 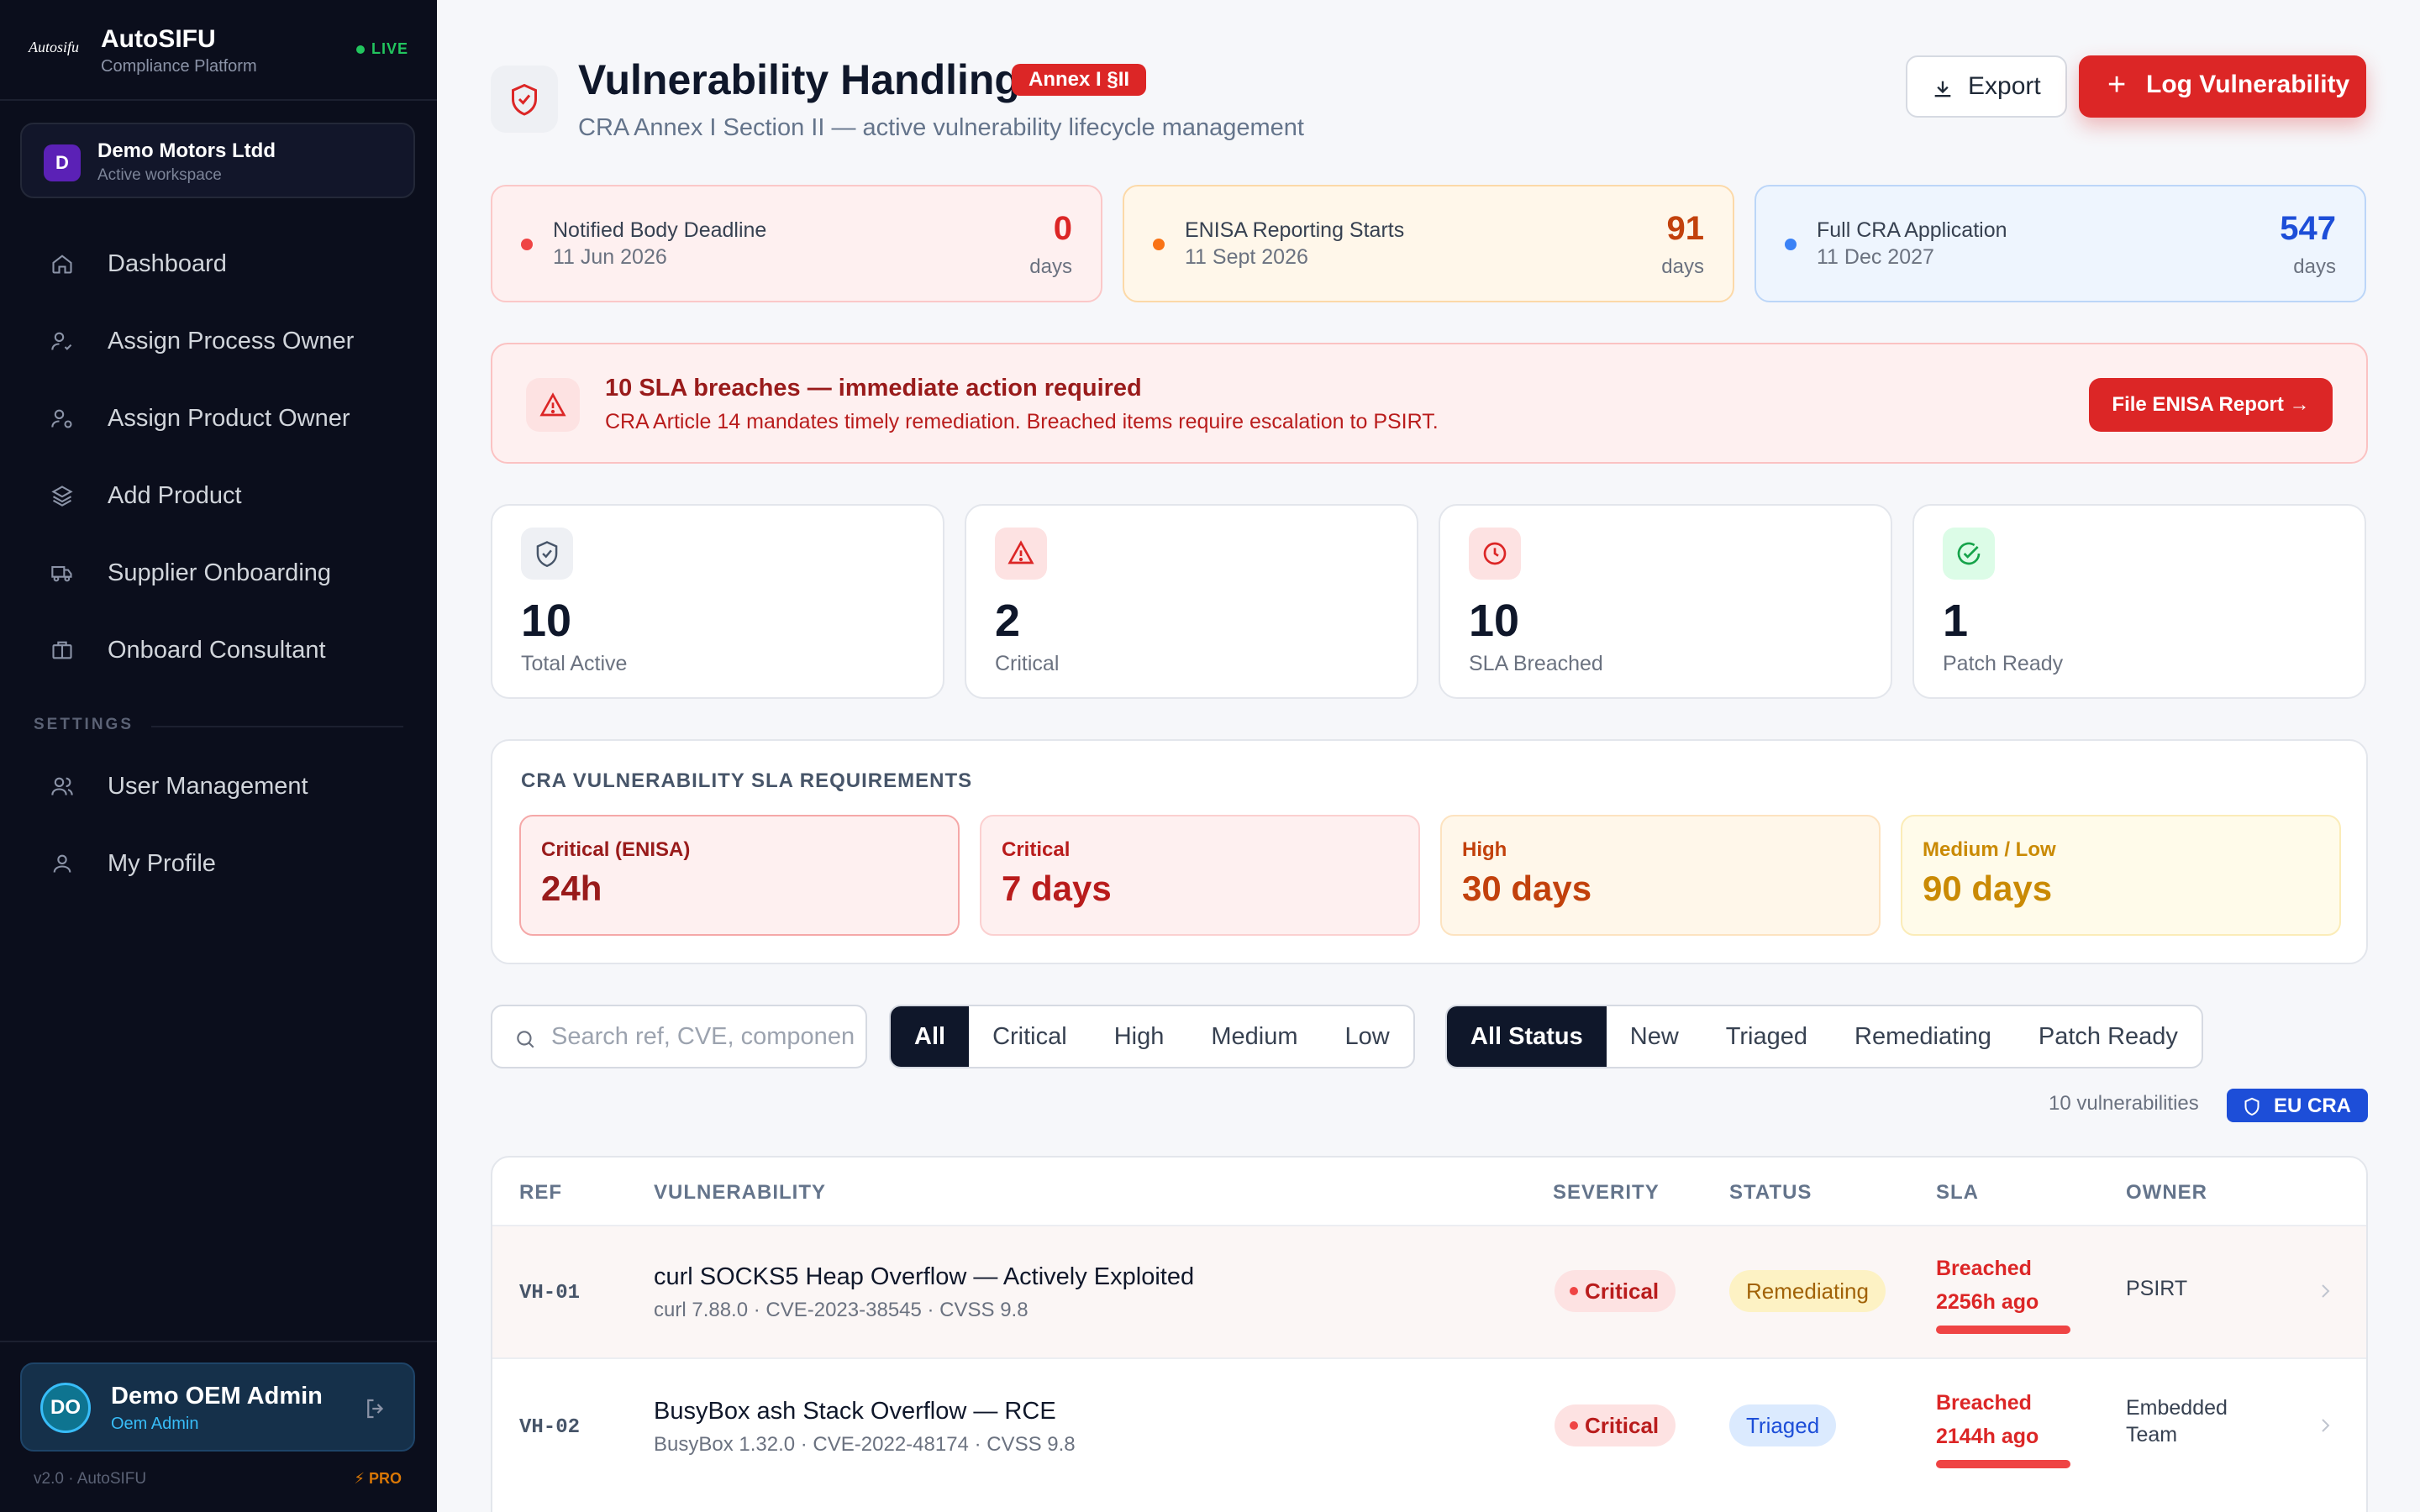 I want to click on sla-card-high: High 30 days, so click(x=1660, y=875).